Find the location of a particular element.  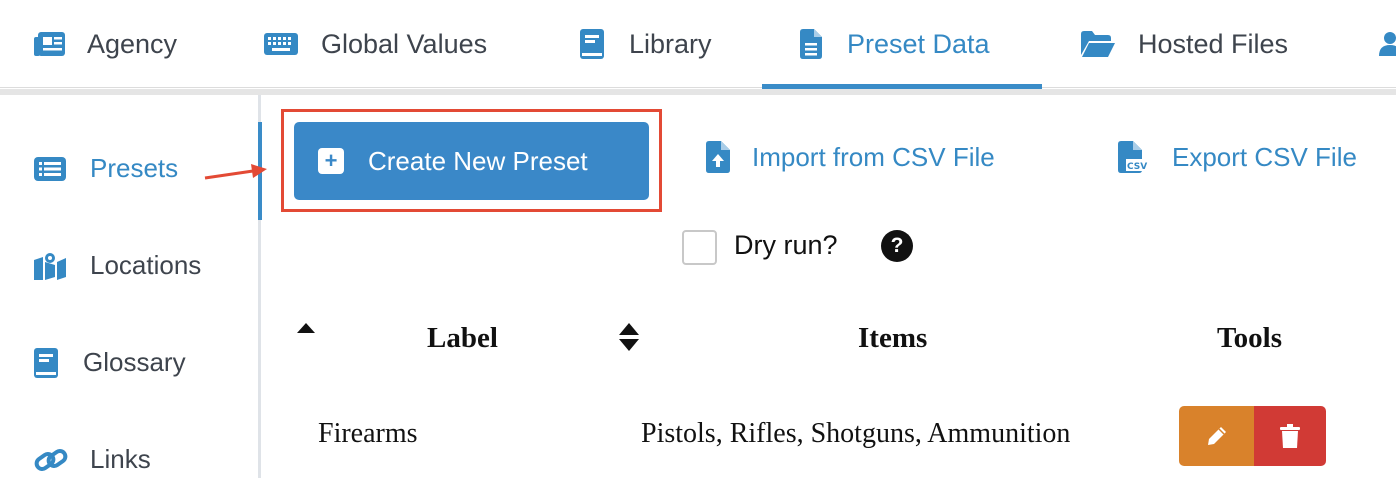

tab-global-values: Global Values is located at coordinates (375, 44).